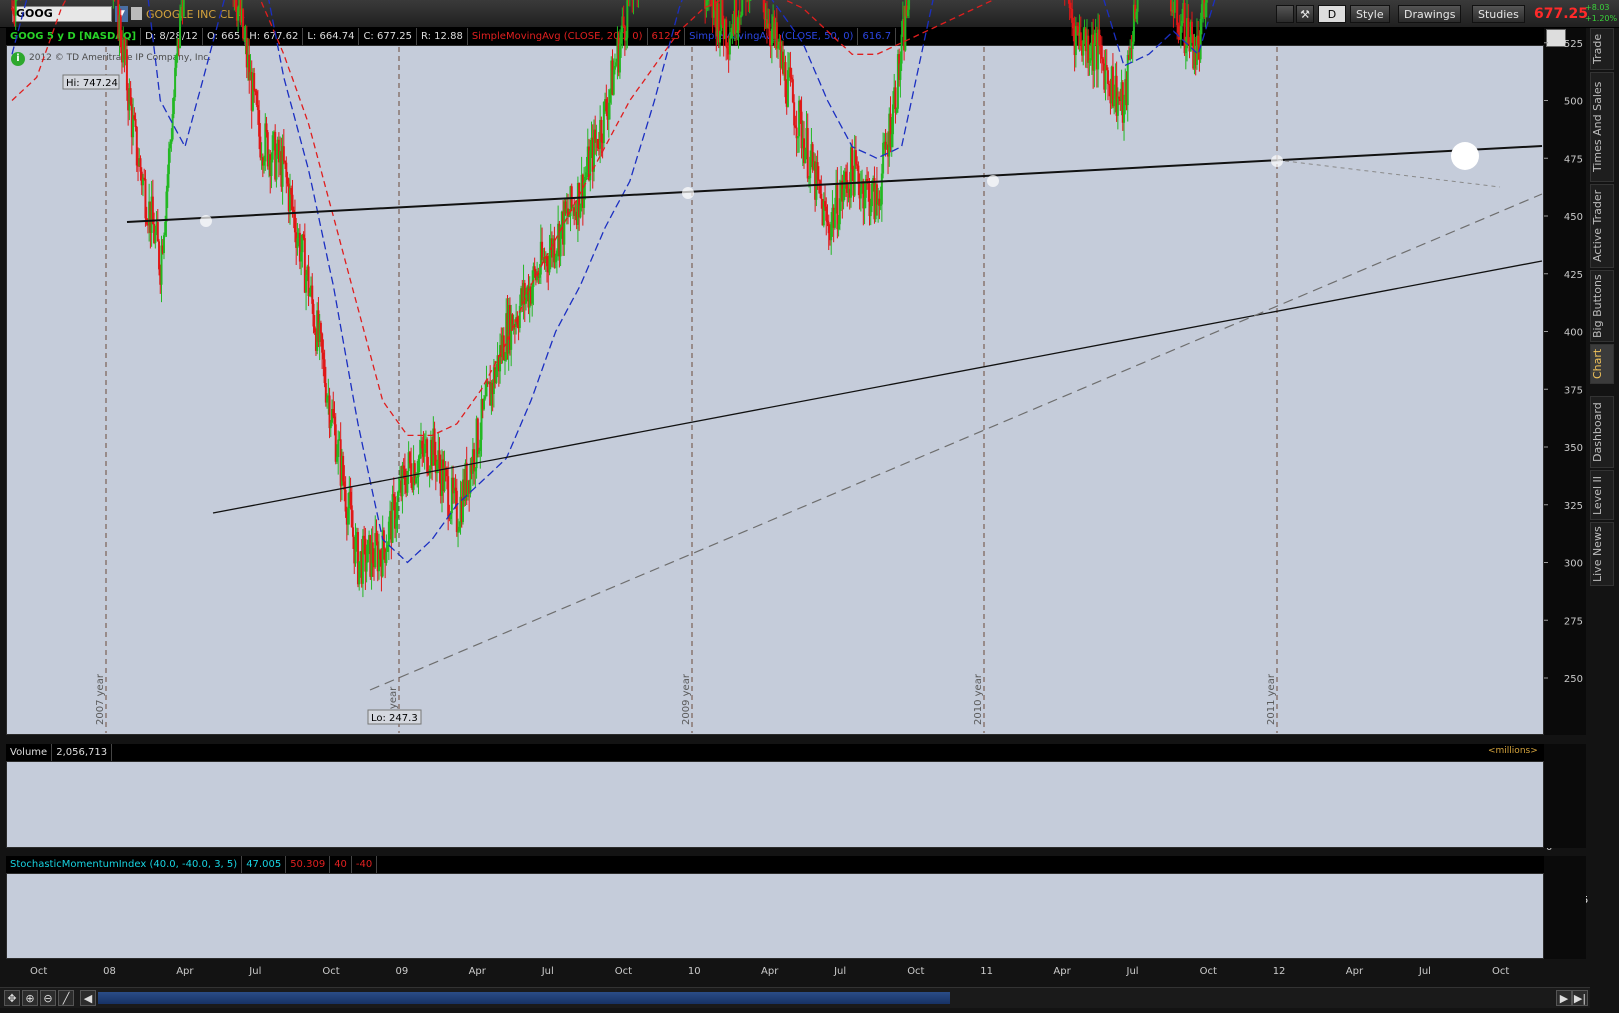  I want to click on x-axis-label: 08, so click(109, 971).